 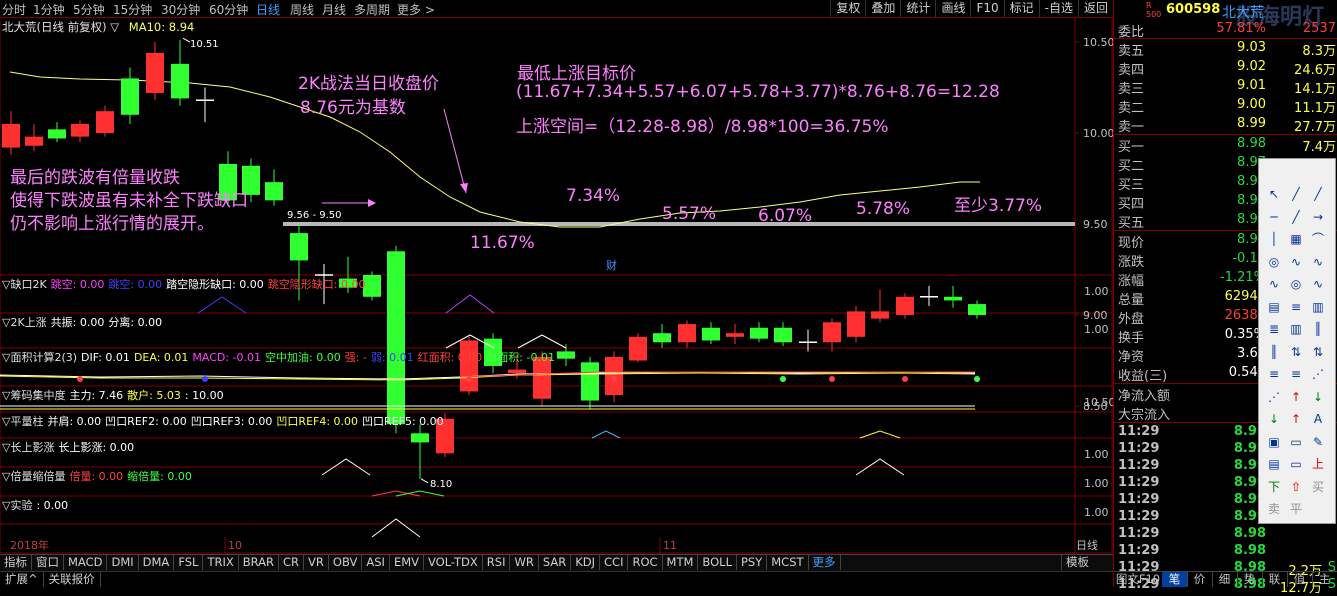 What do you see at coordinates (1296, 329) in the screenshot?
I see `draw-tool-19: ▥` at bounding box center [1296, 329].